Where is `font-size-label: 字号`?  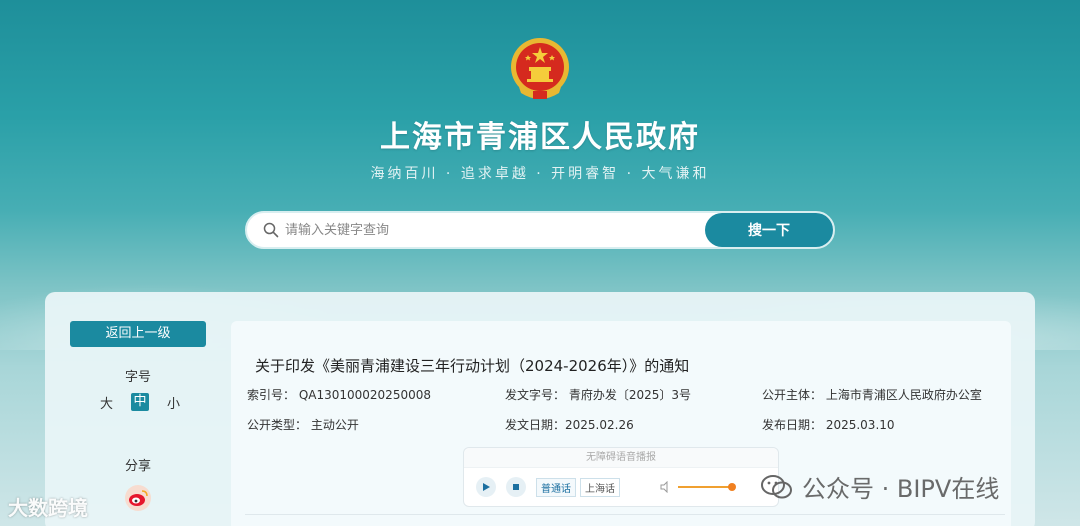
font-size-label: 字号 is located at coordinates (137, 377).